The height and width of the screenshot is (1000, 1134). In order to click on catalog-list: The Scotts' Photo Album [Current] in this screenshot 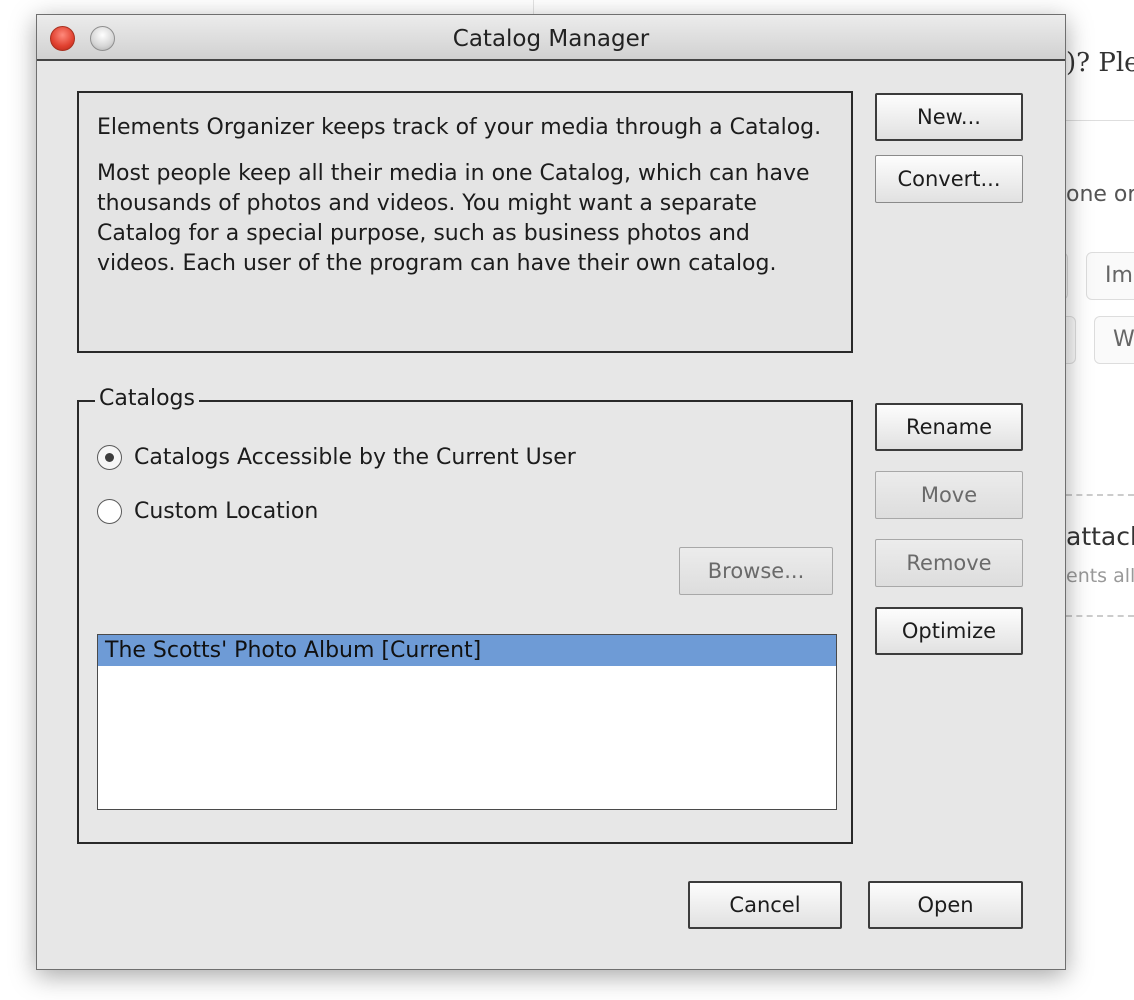, I will do `click(467, 722)`.